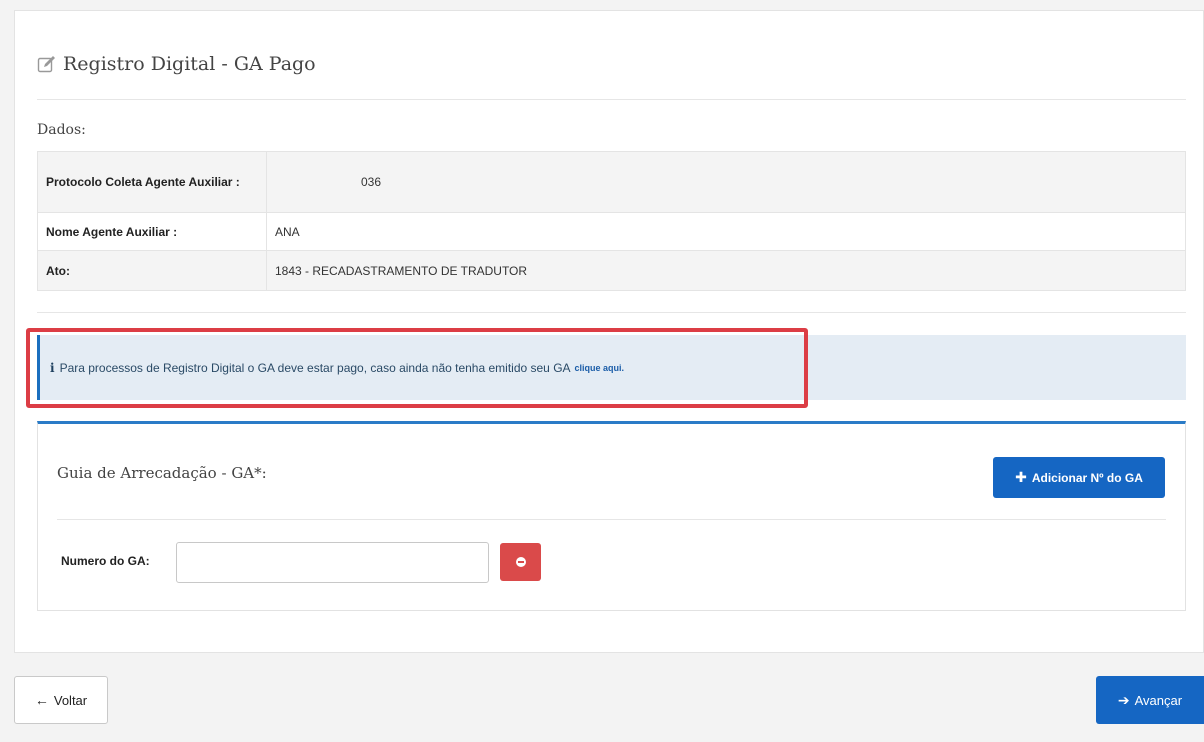 Image resolution: width=1204 pixels, height=742 pixels. I want to click on back-button-label: Voltar, so click(70, 700).